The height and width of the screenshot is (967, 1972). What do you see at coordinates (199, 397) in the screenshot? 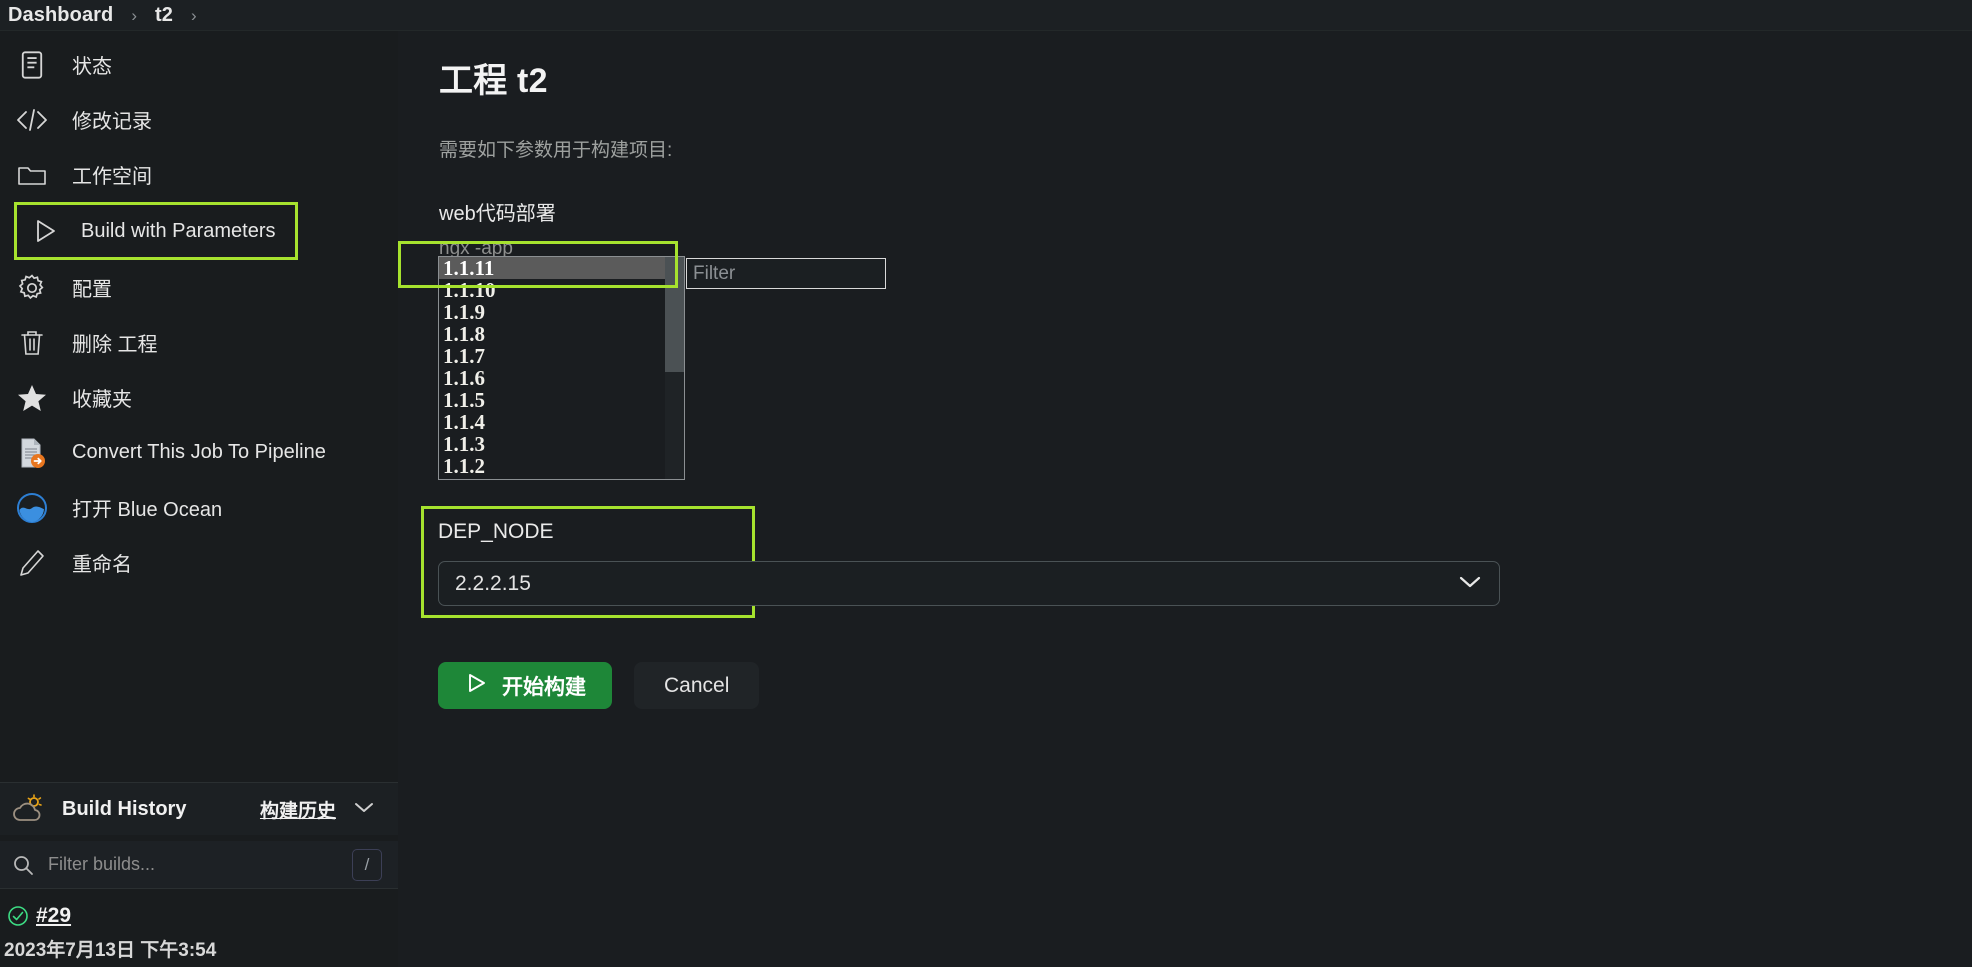
I see `sidebar-item-favorites: 收藏夹` at bounding box center [199, 397].